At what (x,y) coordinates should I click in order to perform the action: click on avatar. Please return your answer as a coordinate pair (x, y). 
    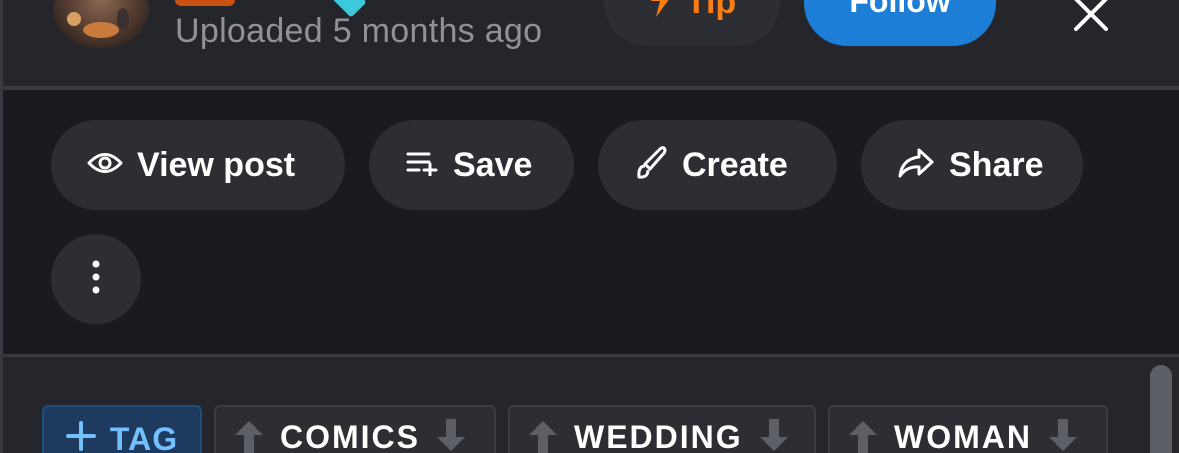
    Looking at the image, I should click on (101, 24).